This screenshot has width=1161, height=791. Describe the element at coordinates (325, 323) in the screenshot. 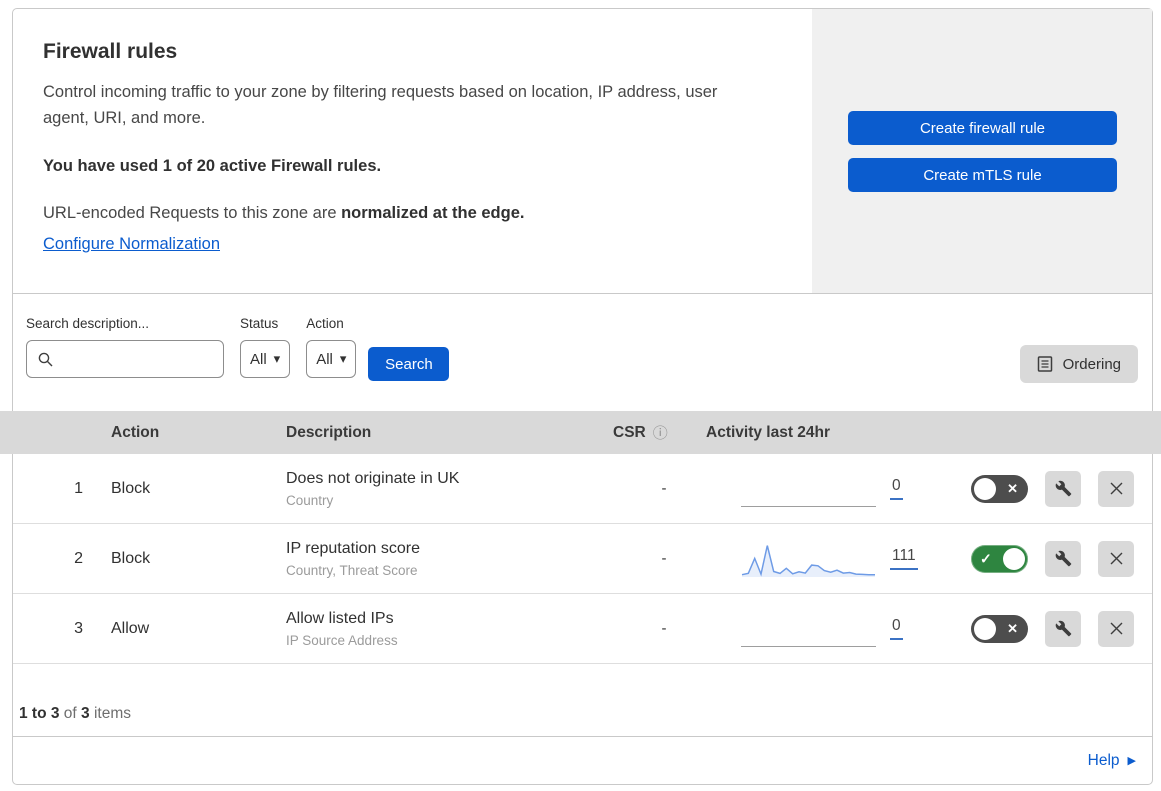

I see `action-label: Action` at that location.